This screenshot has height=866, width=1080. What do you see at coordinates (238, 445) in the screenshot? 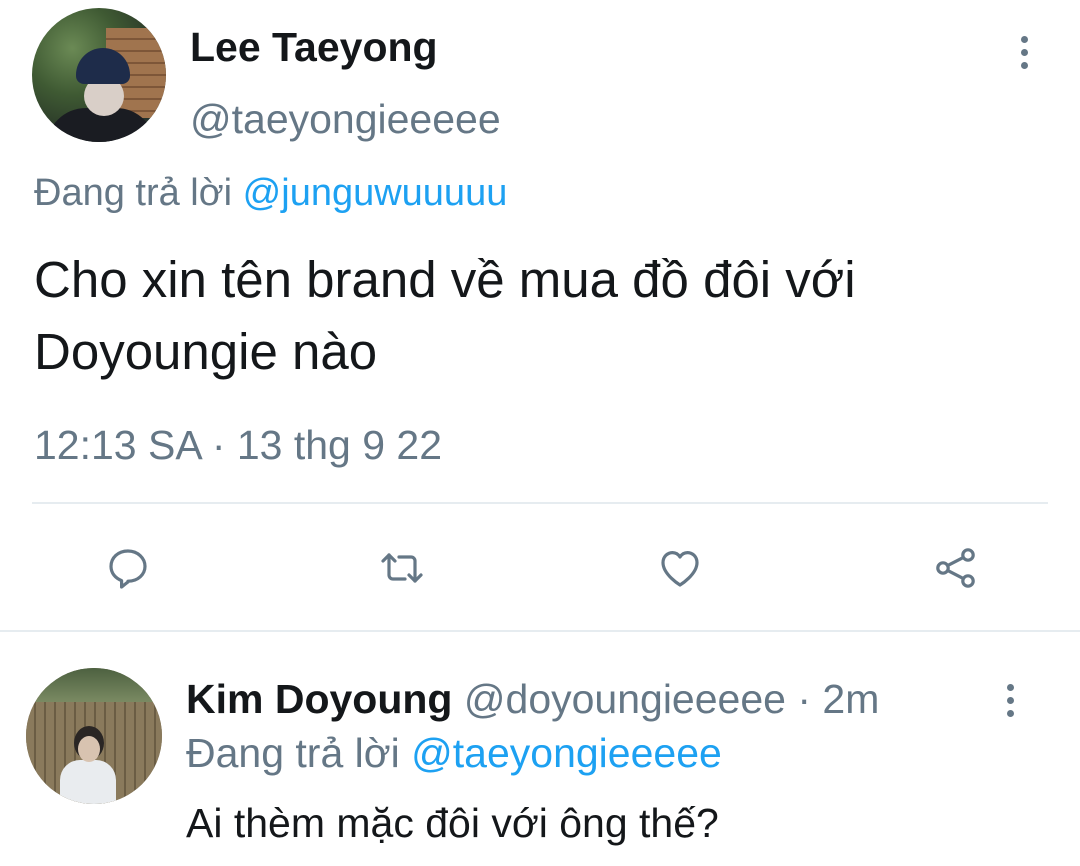
I see `tweet-timestamp: 12:13 SA · 13 thg 9 22` at bounding box center [238, 445].